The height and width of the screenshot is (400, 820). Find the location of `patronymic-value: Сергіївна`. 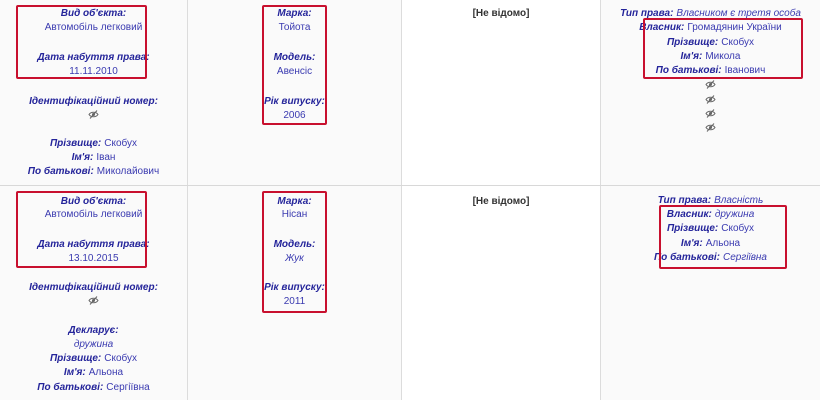

patronymic-value: Сергіївна is located at coordinates (128, 387).